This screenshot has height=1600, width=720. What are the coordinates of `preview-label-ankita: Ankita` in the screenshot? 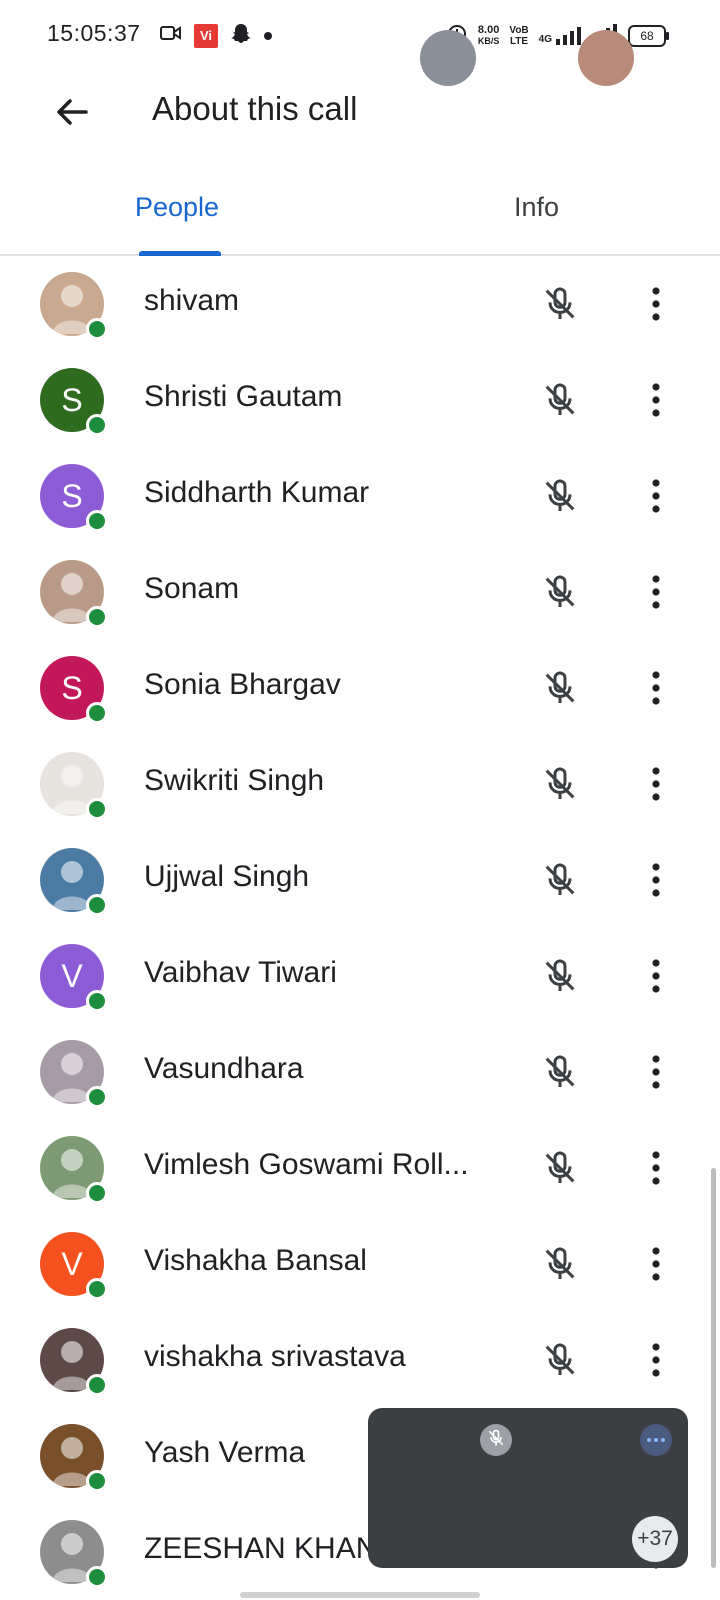 It's located at (606, 113).